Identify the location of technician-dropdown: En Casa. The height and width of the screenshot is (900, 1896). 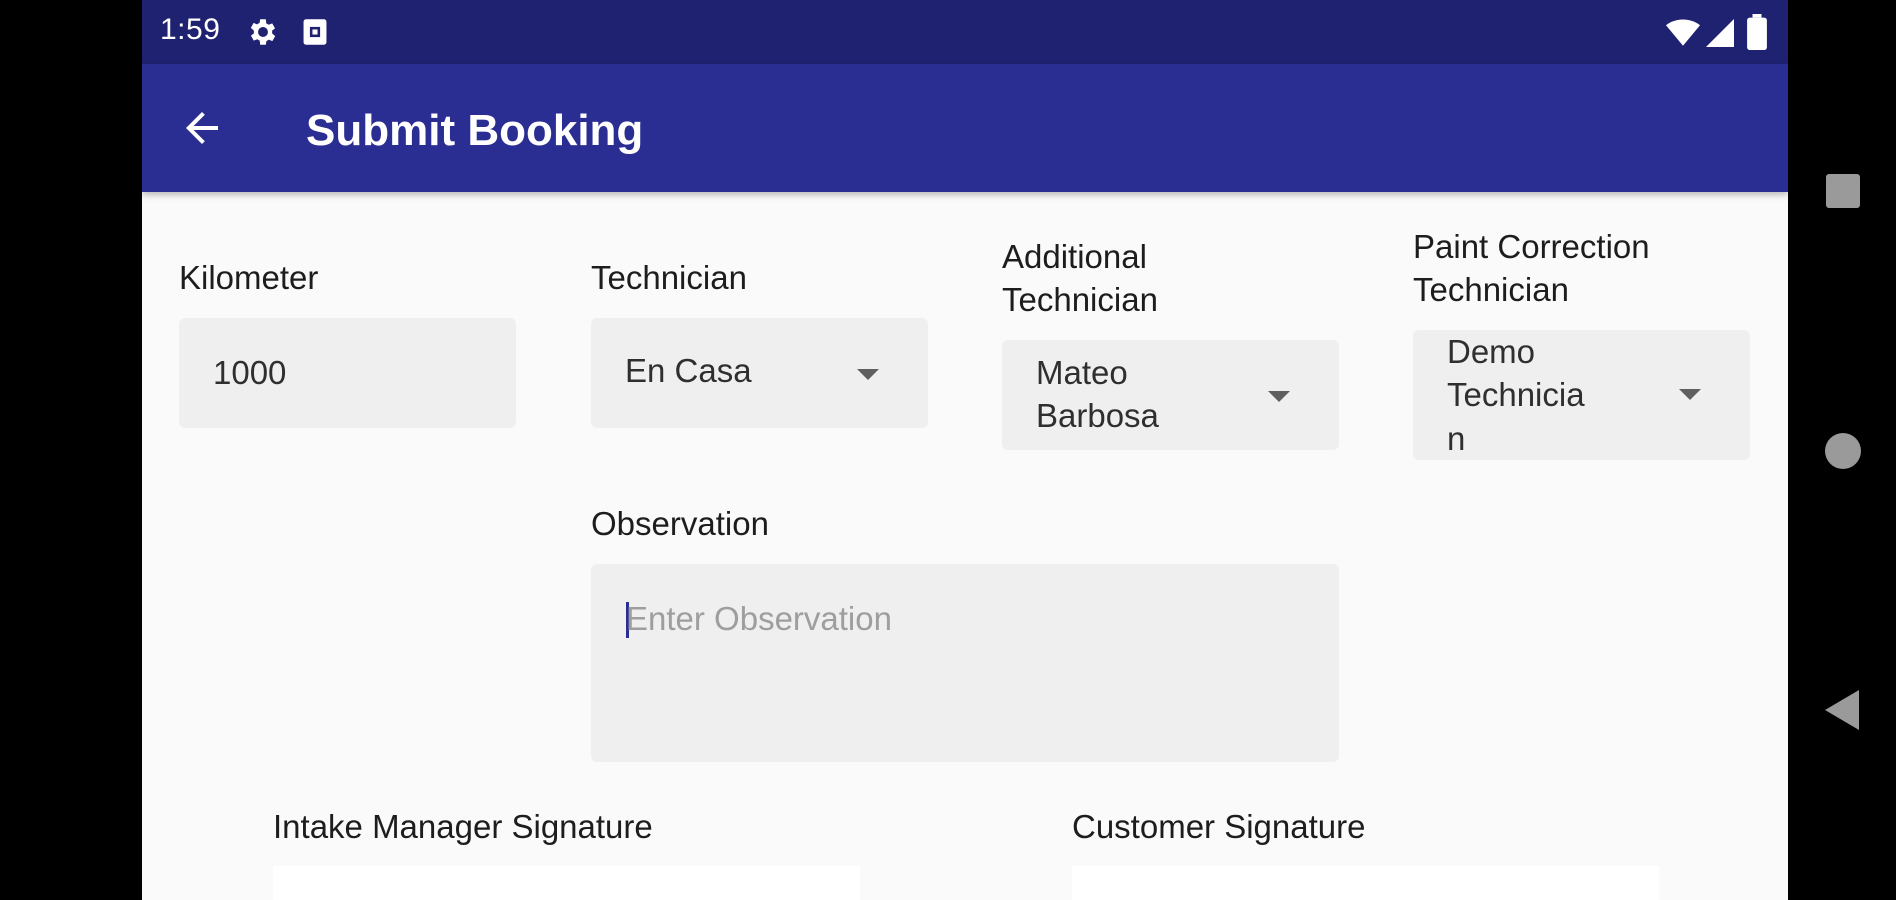
(759, 373).